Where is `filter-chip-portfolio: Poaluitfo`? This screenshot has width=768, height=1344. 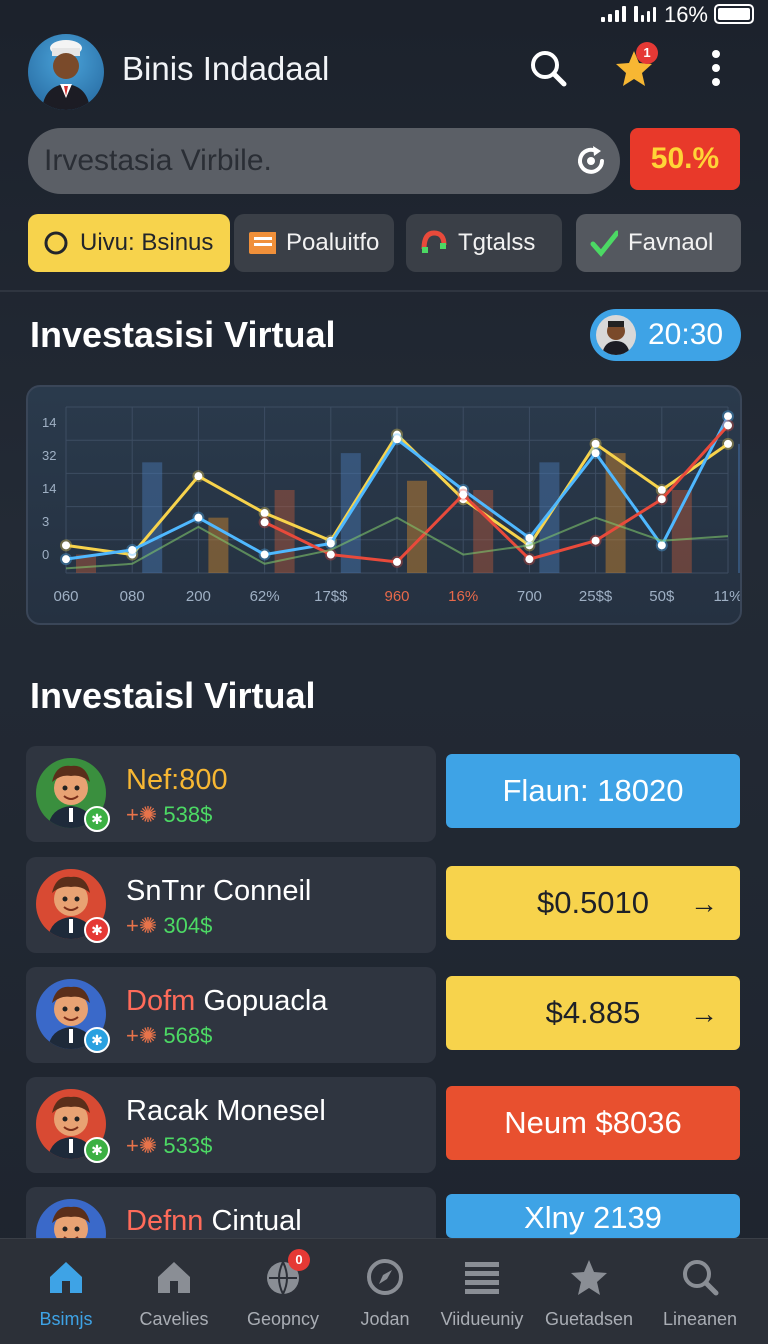
filter-chip-portfolio: Poaluitfo is located at coordinates (314, 243).